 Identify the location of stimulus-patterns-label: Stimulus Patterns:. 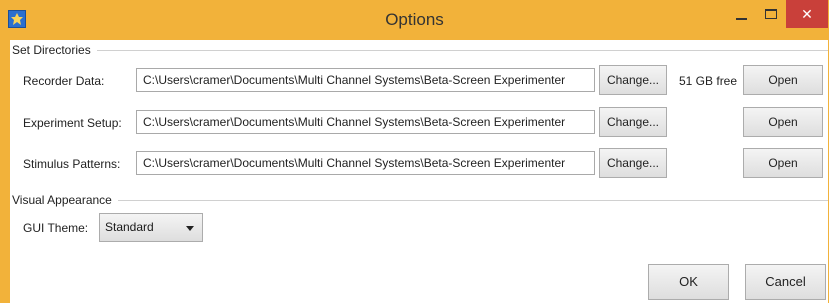
(72, 164).